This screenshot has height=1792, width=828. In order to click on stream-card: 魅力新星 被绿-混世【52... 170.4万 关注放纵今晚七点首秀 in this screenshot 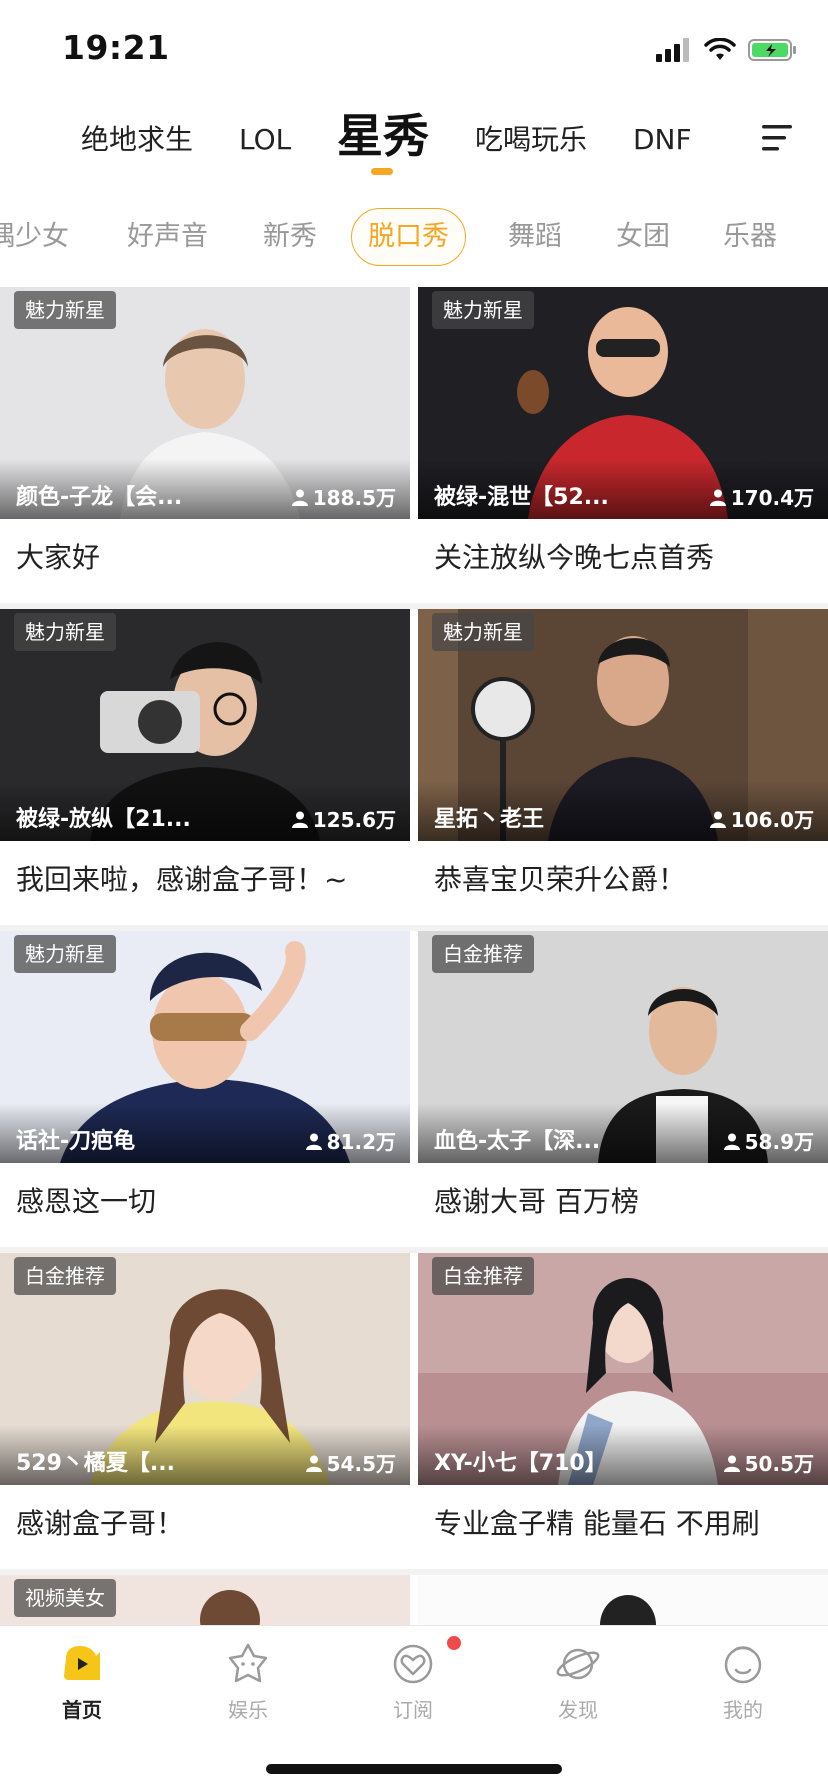, I will do `click(623, 445)`.